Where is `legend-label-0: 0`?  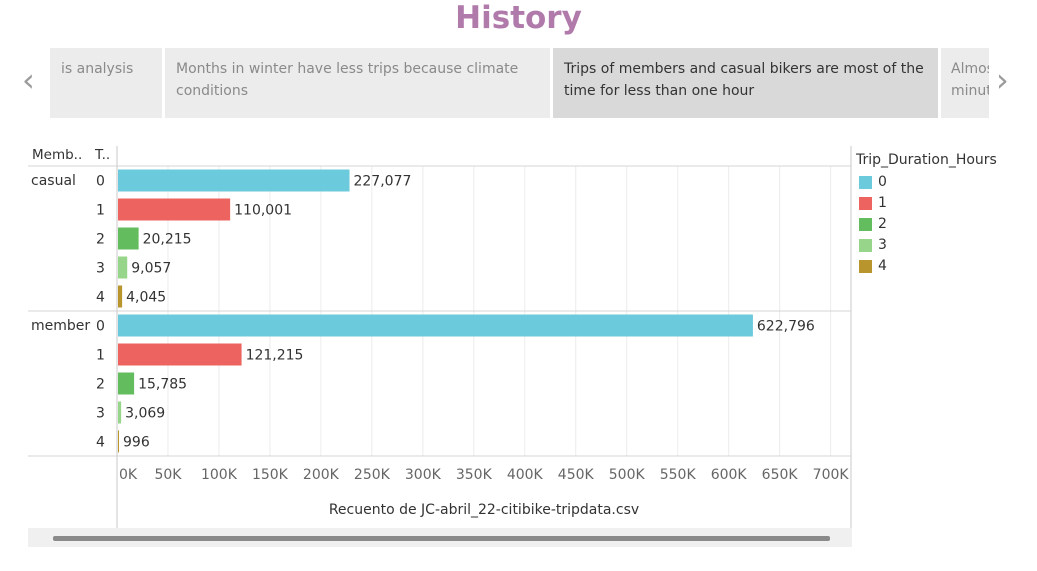
legend-label-0: 0 is located at coordinates (882, 182).